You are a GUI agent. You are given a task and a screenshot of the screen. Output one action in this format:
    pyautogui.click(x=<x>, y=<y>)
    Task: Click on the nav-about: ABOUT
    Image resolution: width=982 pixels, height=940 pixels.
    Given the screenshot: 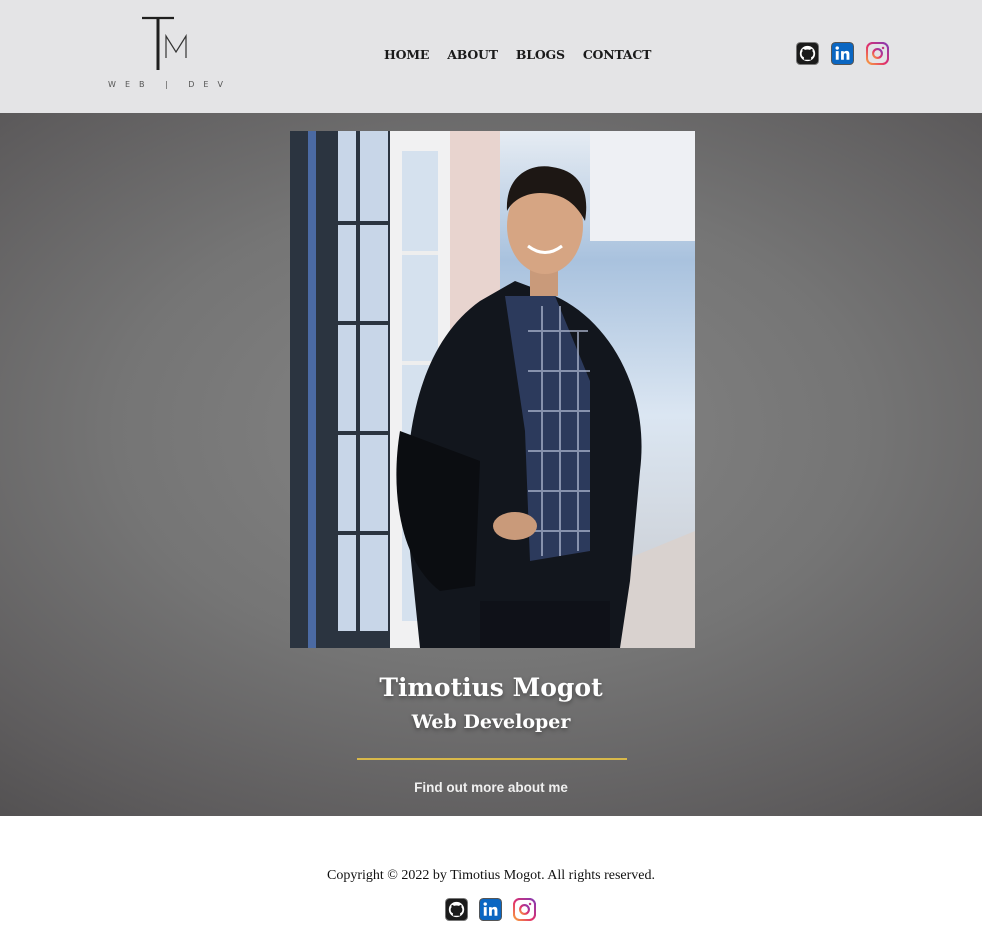 What is the action you would take?
    pyautogui.click(x=472, y=54)
    